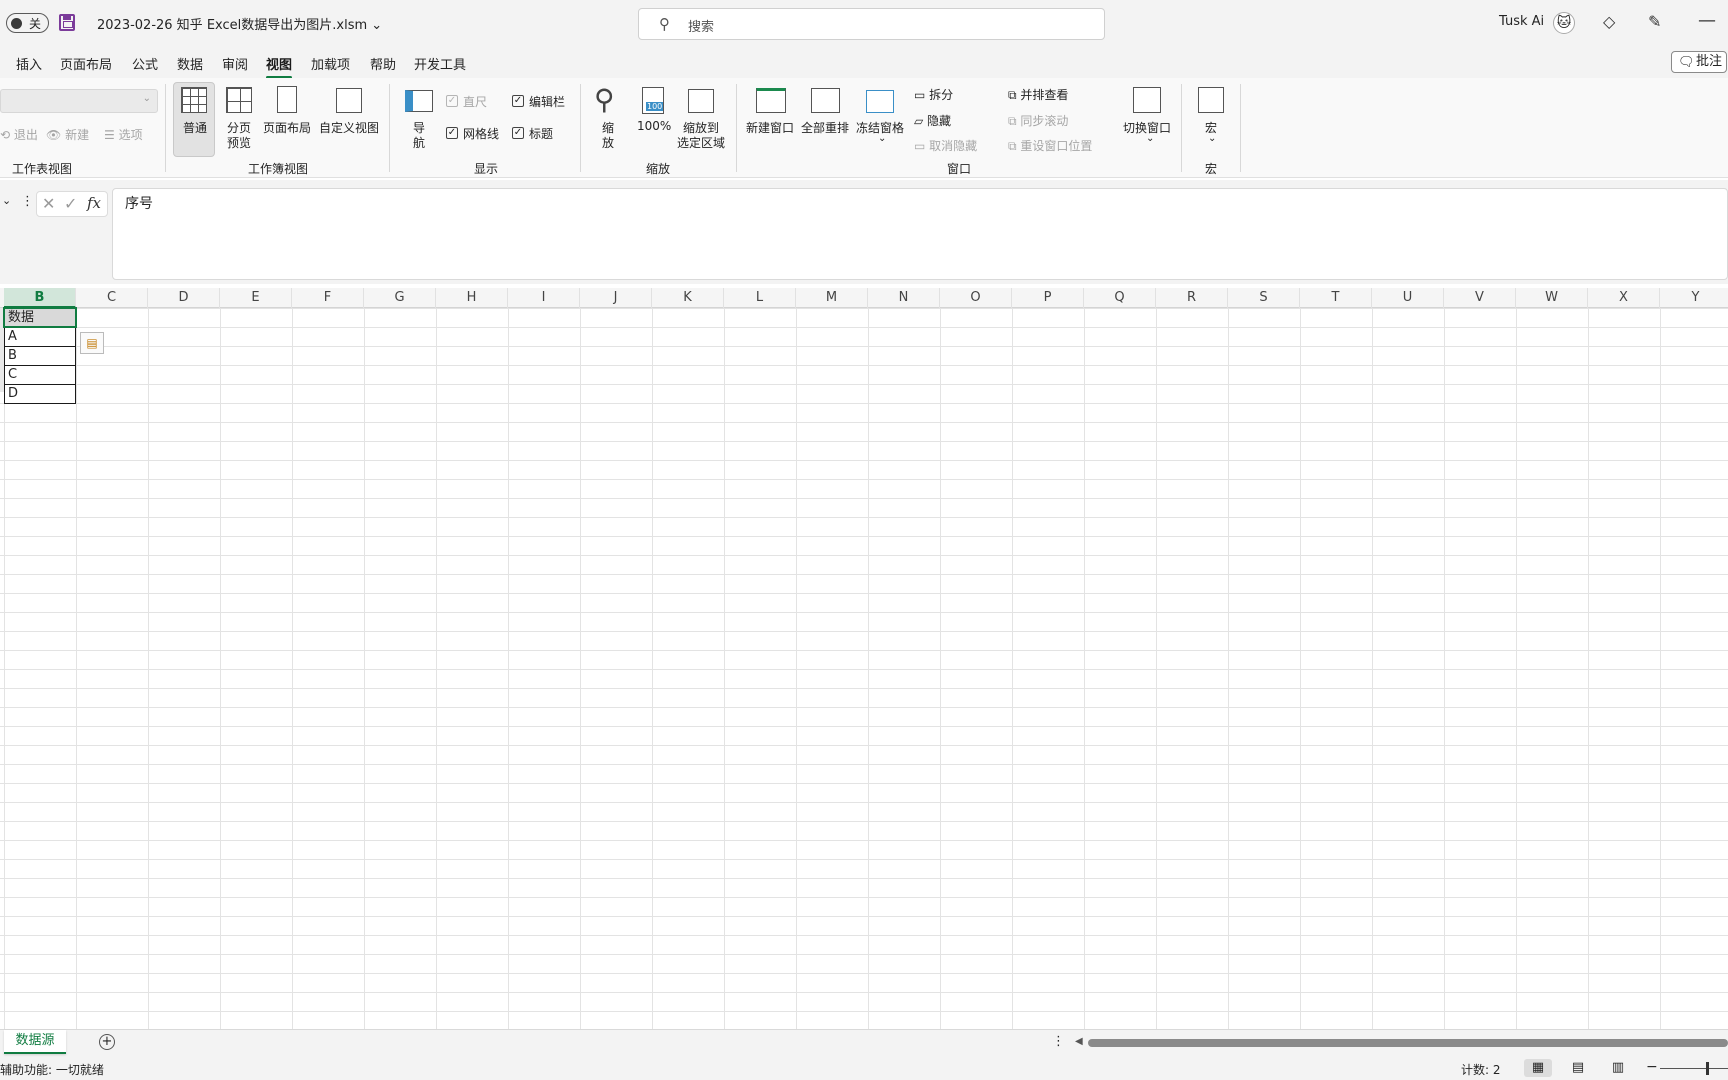  Describe the element at coordinates (330, 63) in the screenshot. I see `tab-addins: 加载项` at that location.